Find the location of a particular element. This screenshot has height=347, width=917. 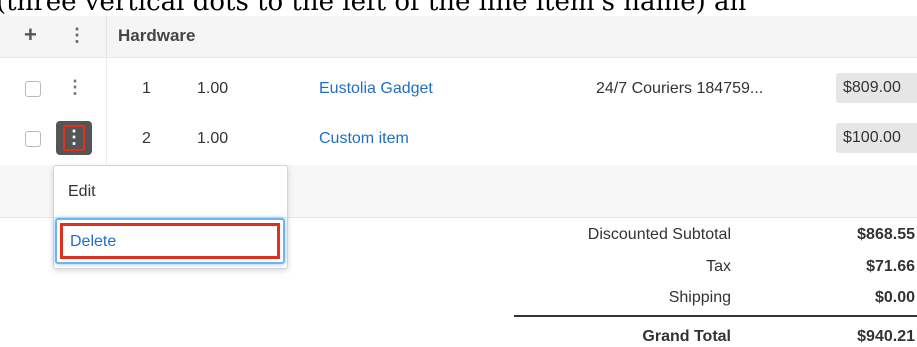

shipping-label: Shipping is located at coordinates (699, 297).